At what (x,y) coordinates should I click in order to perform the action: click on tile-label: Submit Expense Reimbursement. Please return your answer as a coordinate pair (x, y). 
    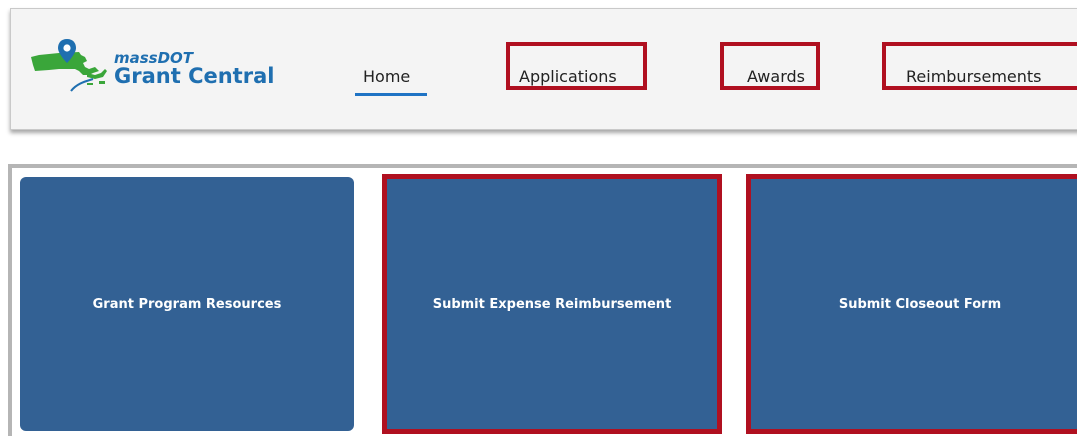
    Looking at the image, I should click on (552, 304).